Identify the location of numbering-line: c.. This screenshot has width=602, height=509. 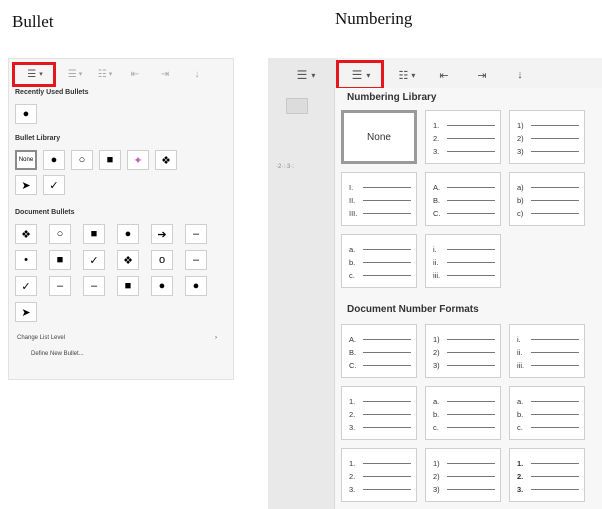
(464, 427).